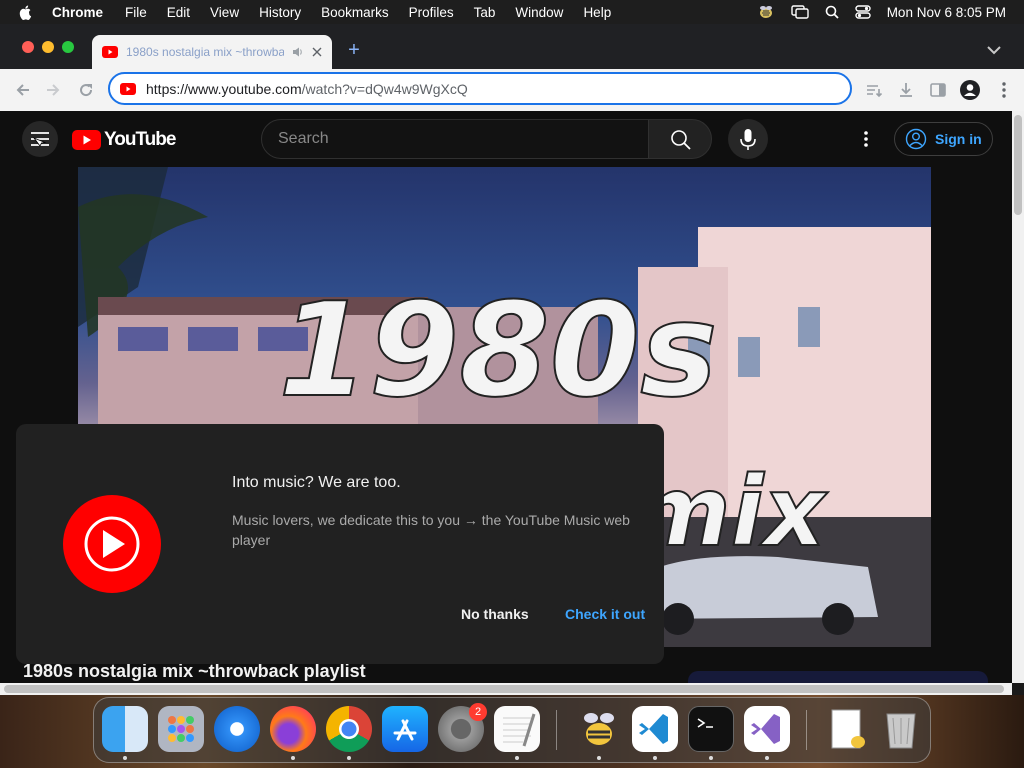  What do you see at coordinates (1004, 90) in the screenshot?
I see `chrome-menu-icon` at bounding box center [1004, 90].